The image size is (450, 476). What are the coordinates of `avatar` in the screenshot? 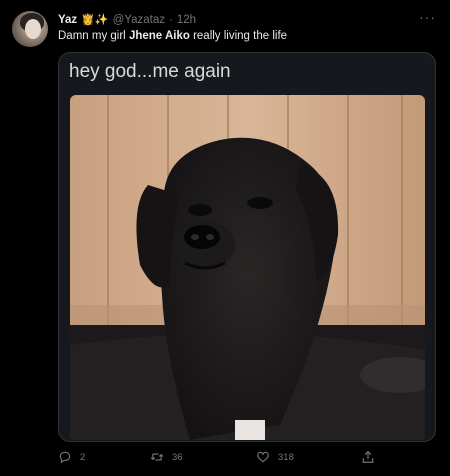 It's located at (30, 29).